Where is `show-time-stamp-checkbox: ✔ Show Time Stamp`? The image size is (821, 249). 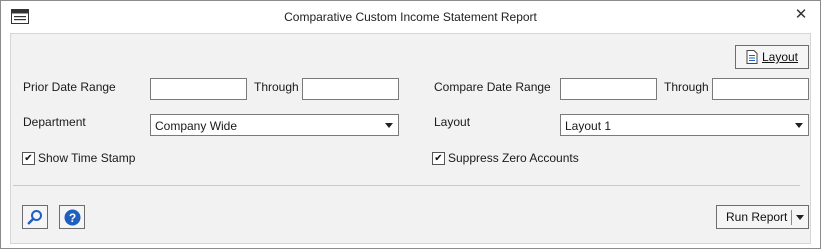
show-time-stamp-checkbox: ✔ Show Time Stamp is located at coordinates (78, 158).